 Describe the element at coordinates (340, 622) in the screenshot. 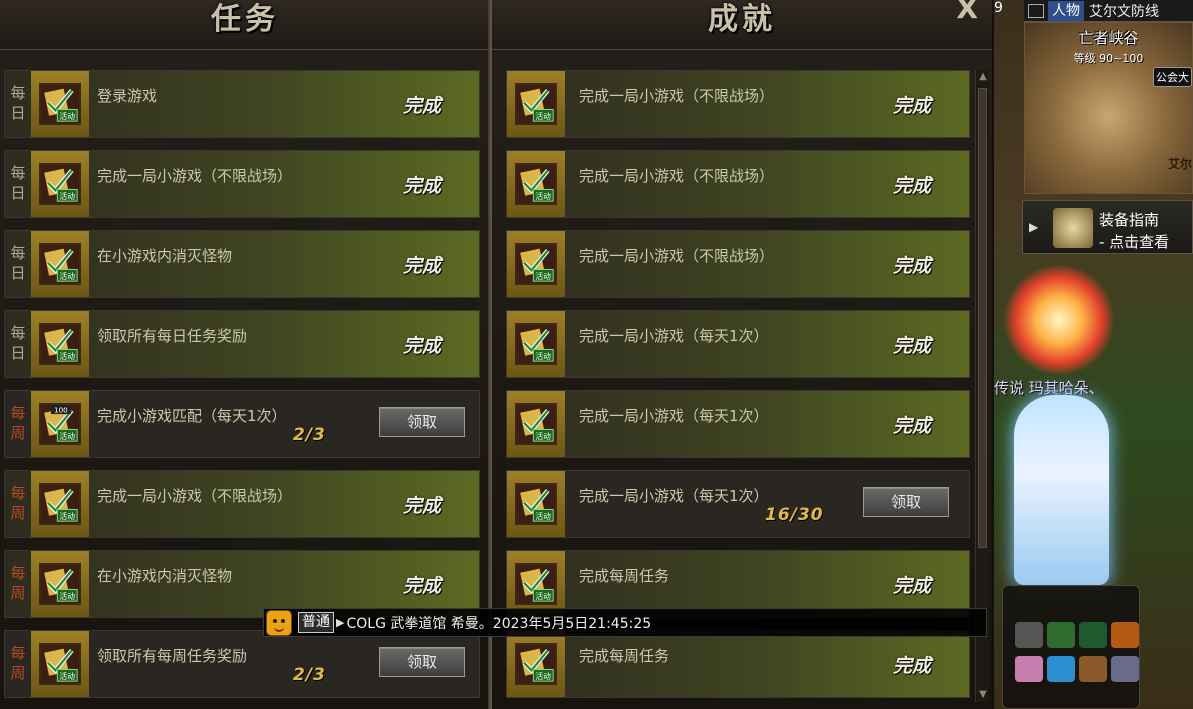

I see `chat-arrow-icon: ▶` at that location.